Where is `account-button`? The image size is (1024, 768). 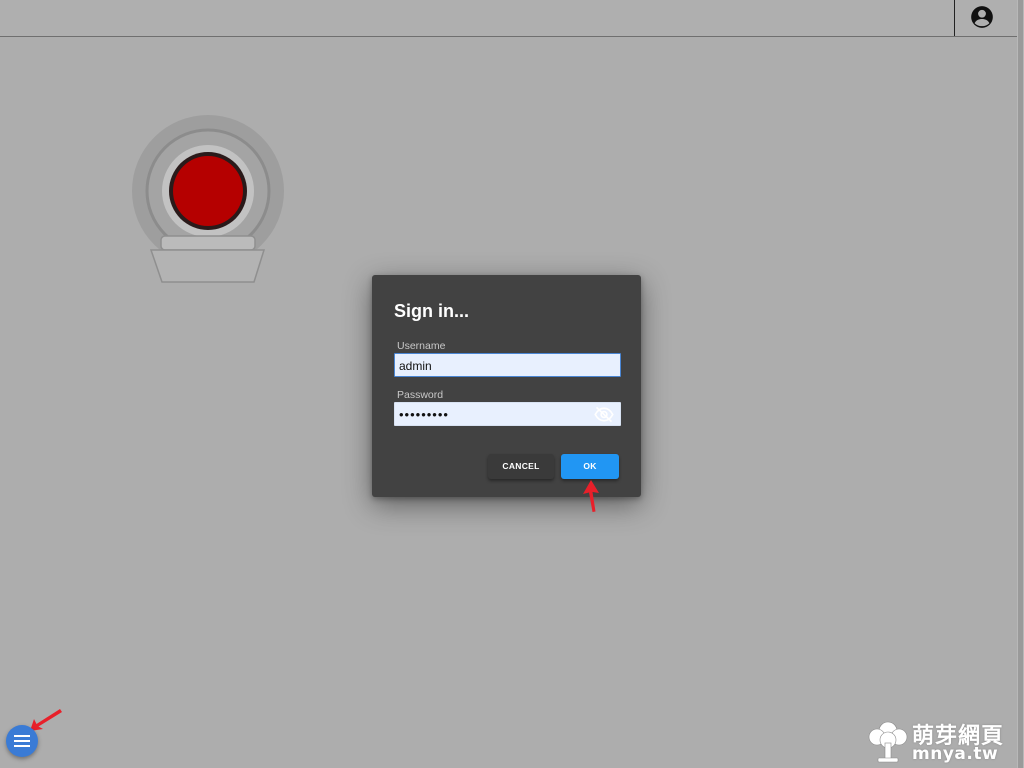
account-button is located at coordinates (982, 17).